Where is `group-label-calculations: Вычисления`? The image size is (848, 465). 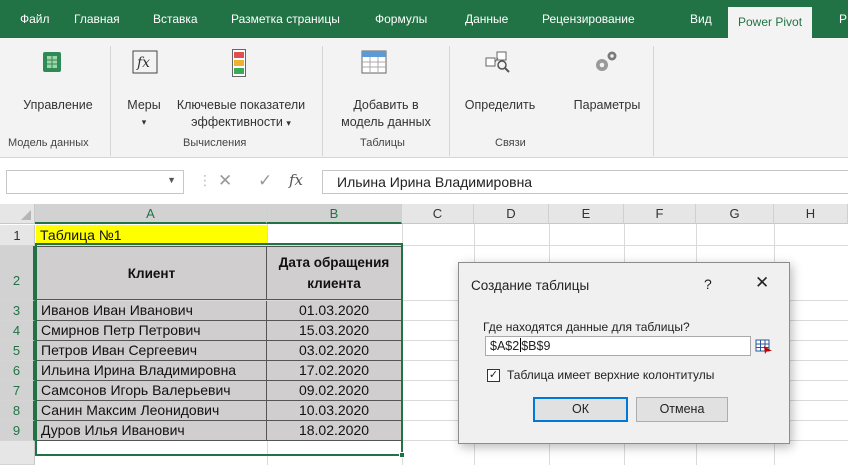
group-label-calculations: Вычисления is located at coordinates (215, 143).